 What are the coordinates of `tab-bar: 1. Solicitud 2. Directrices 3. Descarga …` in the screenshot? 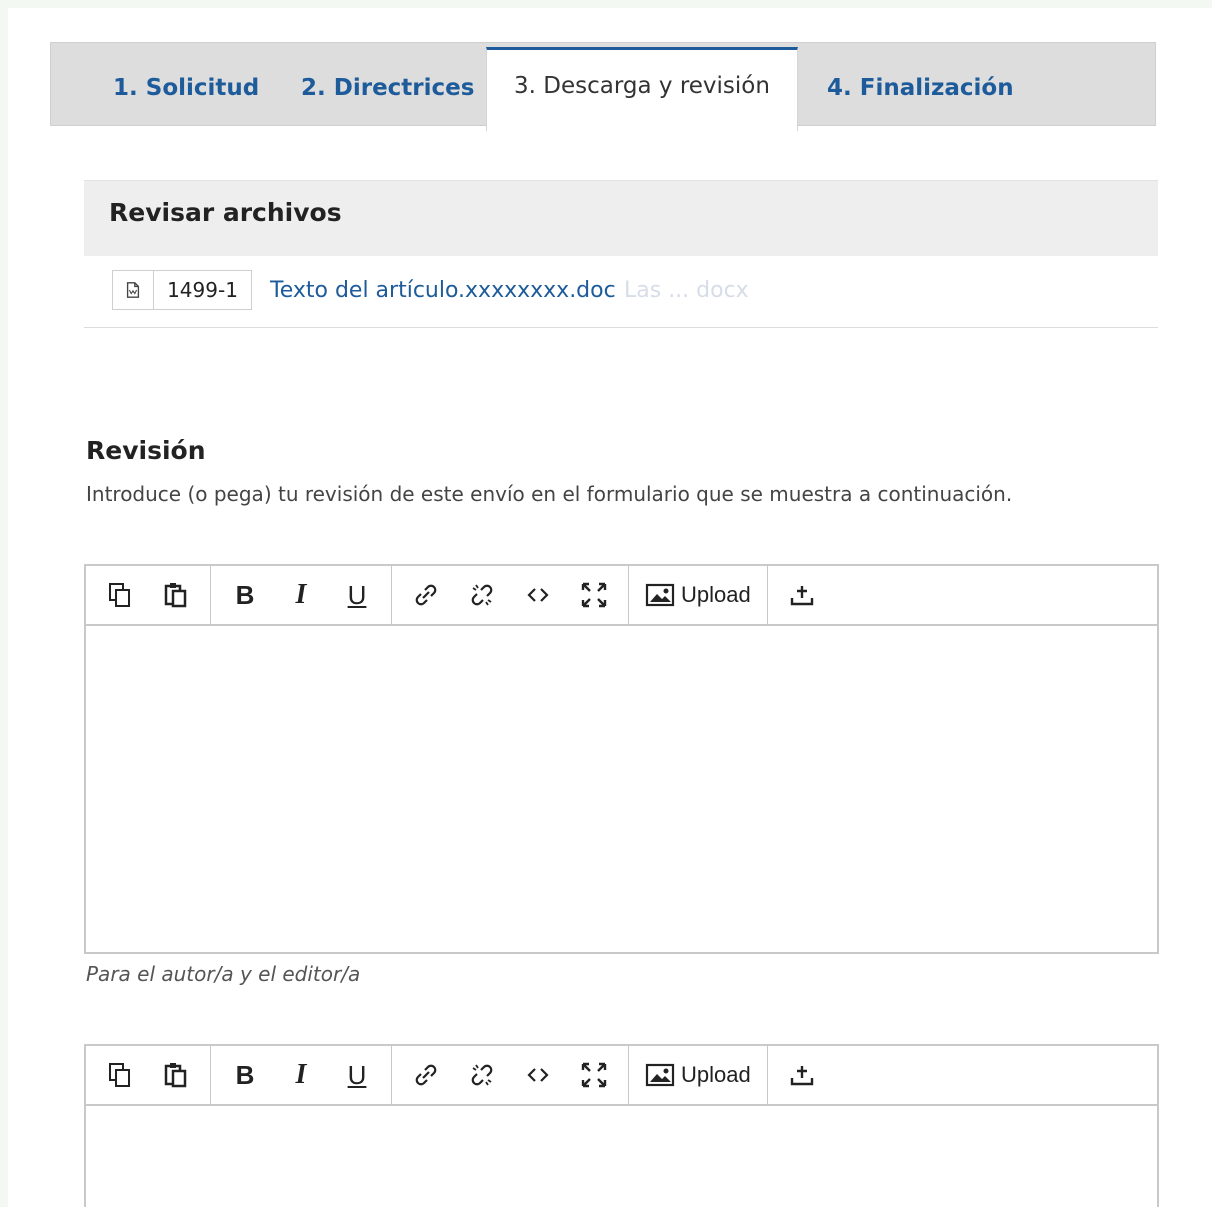 It's located at (603, 86).